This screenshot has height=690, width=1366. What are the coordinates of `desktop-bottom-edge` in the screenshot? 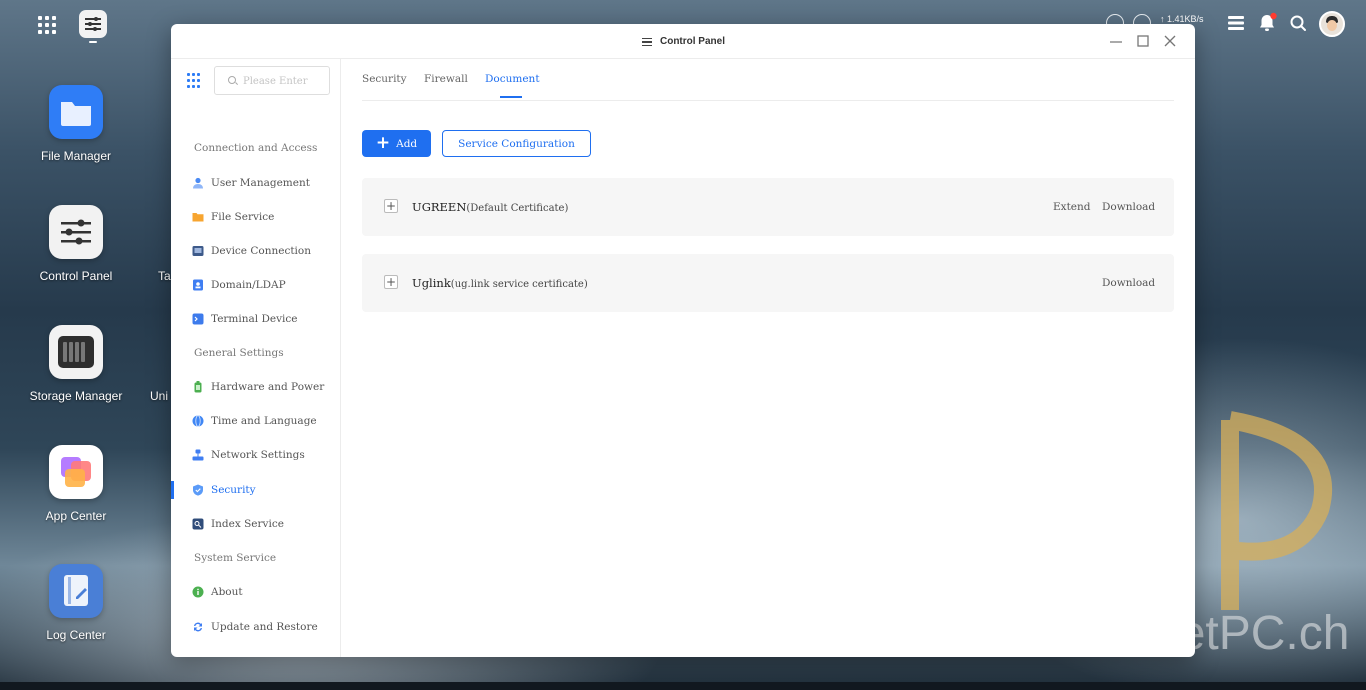 It's located at (683, 686).